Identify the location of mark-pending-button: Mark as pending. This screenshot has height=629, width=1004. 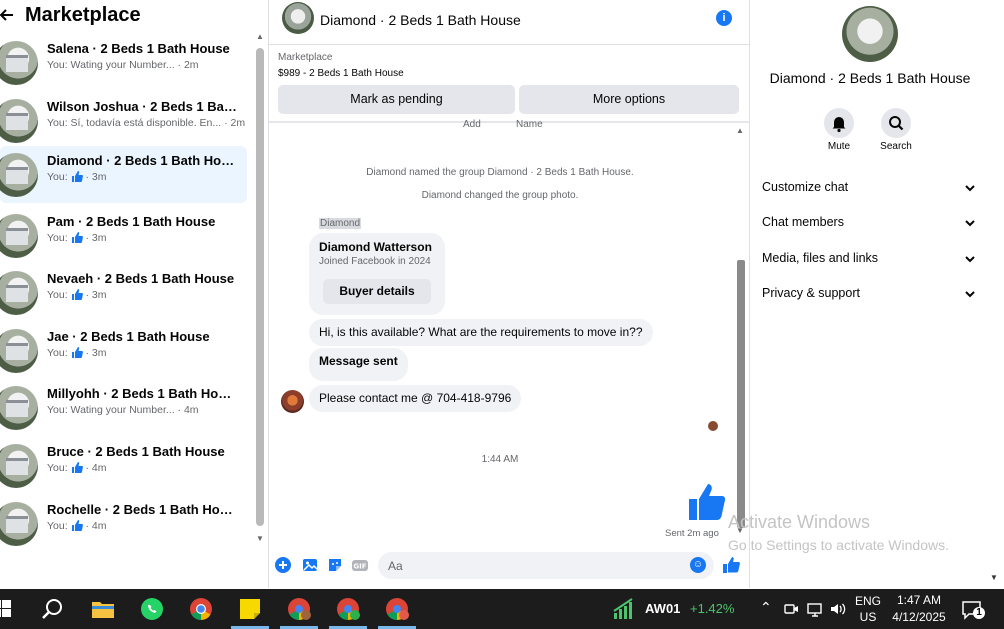
(396, 99).